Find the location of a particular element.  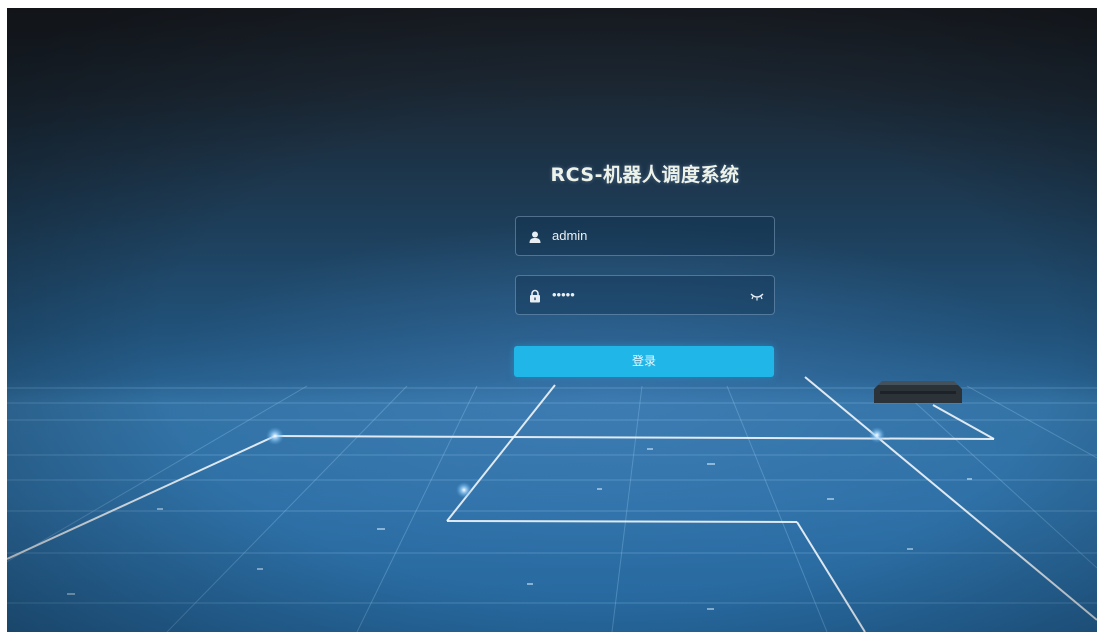

user-icon is located at coordinates (535, 237).